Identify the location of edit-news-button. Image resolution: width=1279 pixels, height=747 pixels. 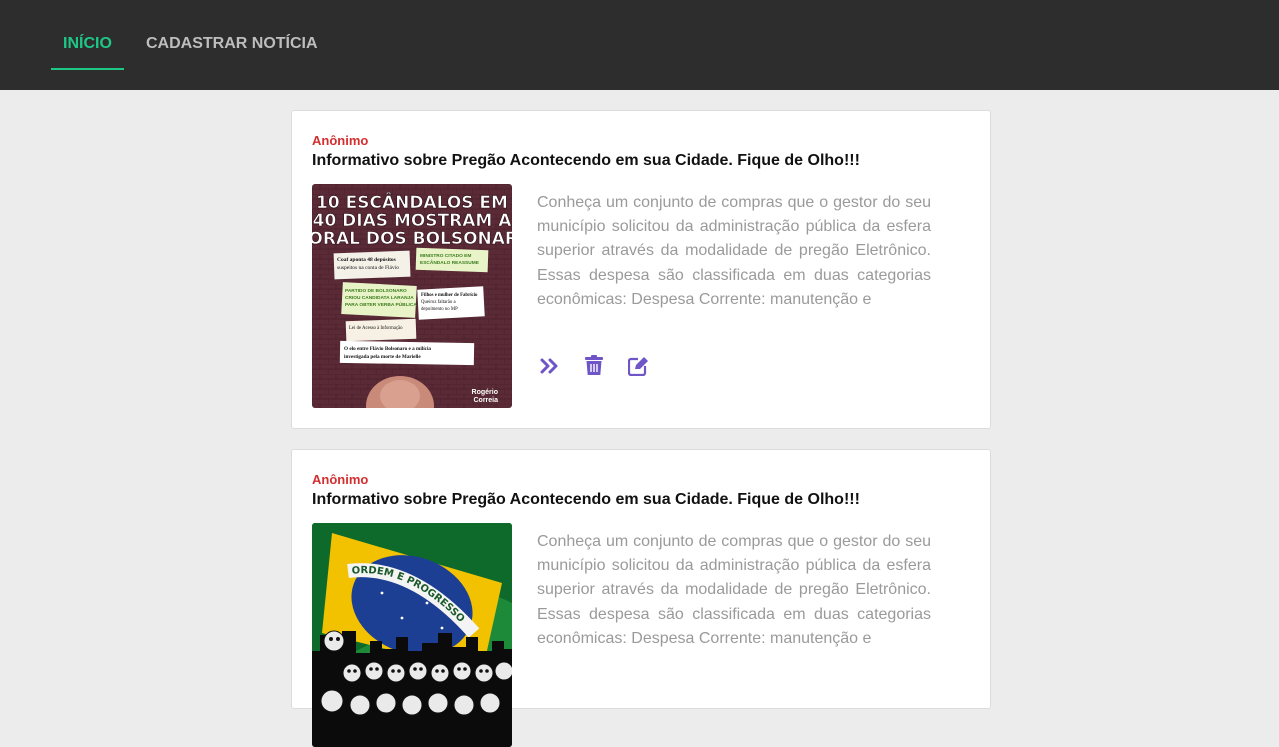
(638, 365).